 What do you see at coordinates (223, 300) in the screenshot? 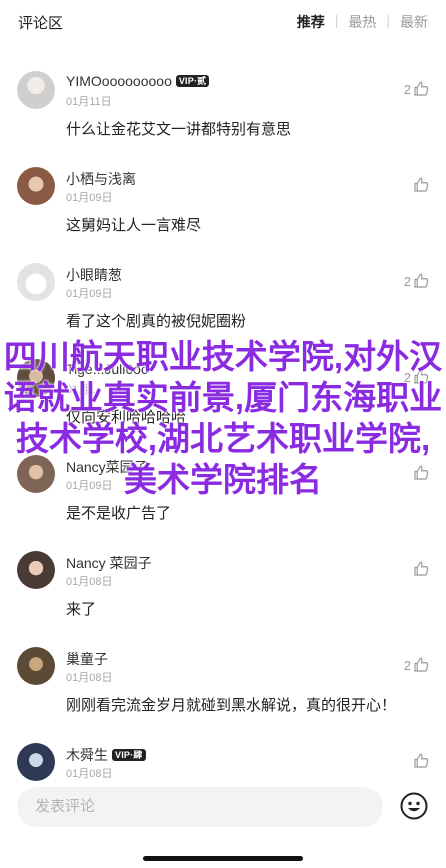
I see `comment-item: 小眼睛葱 01月09日 看了这个剧真的被倪妮圈粉 2` at bounding box center [223, 300].